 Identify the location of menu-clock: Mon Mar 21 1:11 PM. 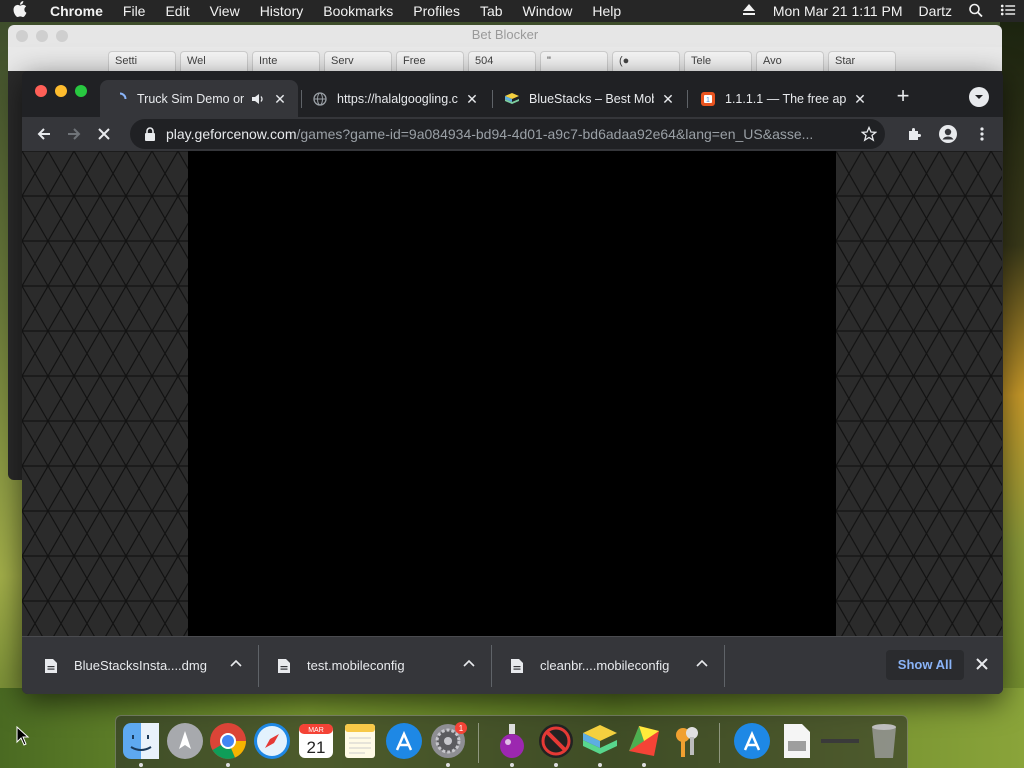
(838, 11).